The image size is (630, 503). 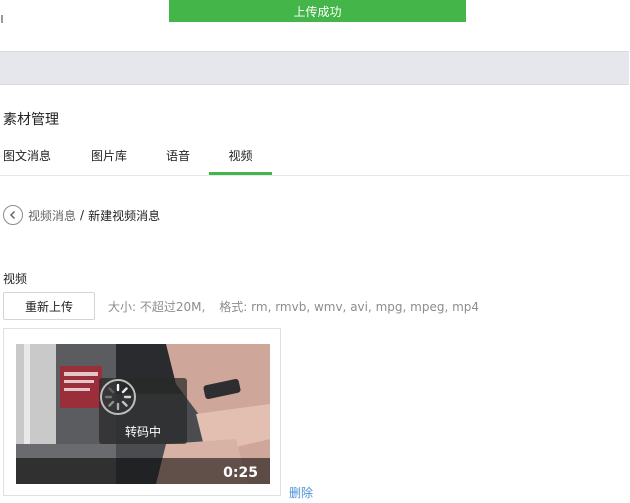 What do you see at coordinates (240, 159) in the screenshot?
I see `tab-video: 视频` at bounding box center [240, 159].